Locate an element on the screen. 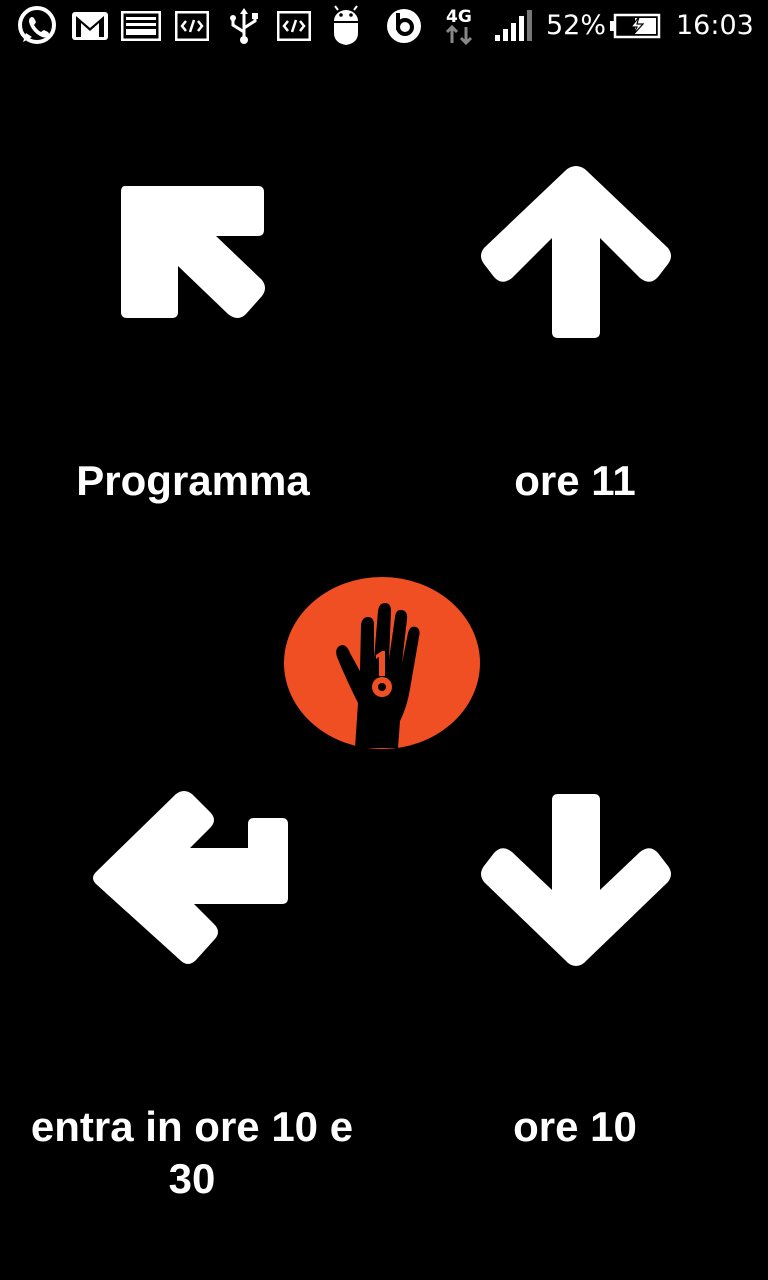  arrow-up-icon is located at coordinates (576, 252).